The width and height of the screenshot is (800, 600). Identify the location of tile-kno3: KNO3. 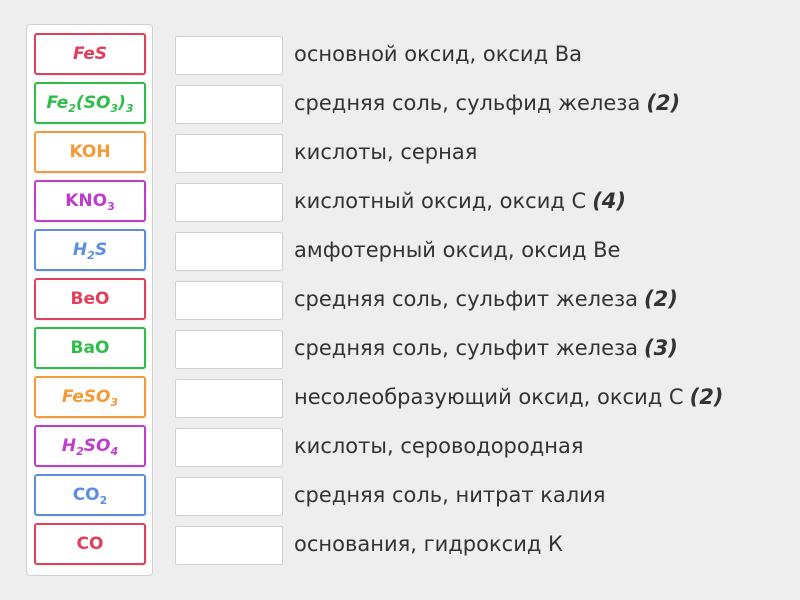
(90, 201).